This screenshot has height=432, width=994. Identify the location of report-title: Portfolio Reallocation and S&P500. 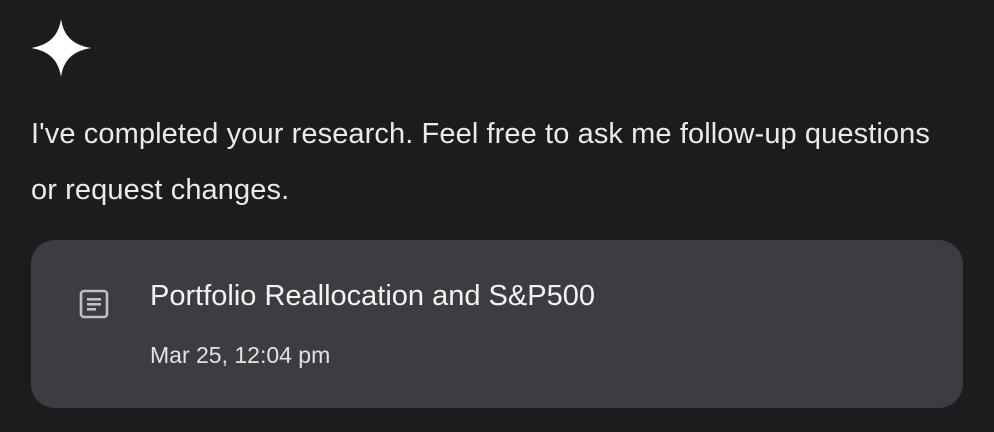
(372, 296).